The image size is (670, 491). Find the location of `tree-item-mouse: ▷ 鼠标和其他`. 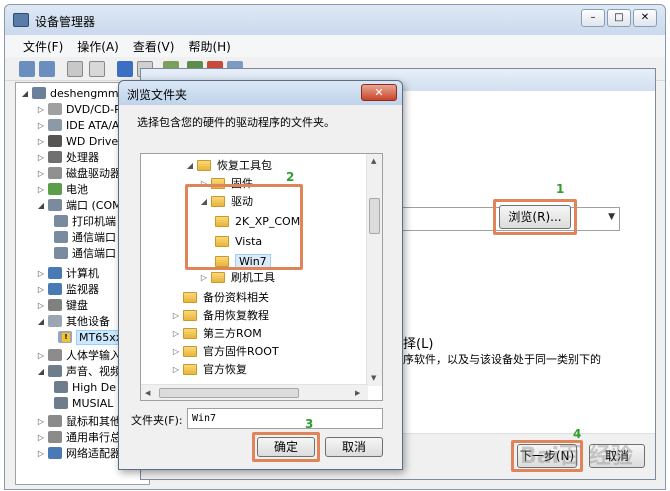

tree-item-mouse: ▷ 鼠标和其他 is located at coordinates (78, 421).